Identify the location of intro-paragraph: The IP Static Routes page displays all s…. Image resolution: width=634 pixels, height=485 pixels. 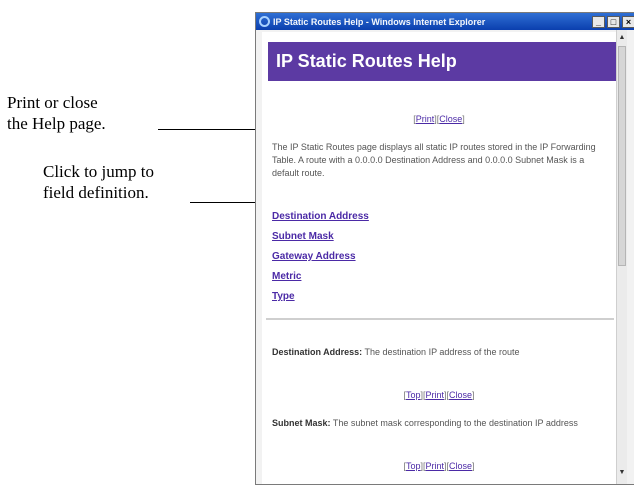
(434, 160).